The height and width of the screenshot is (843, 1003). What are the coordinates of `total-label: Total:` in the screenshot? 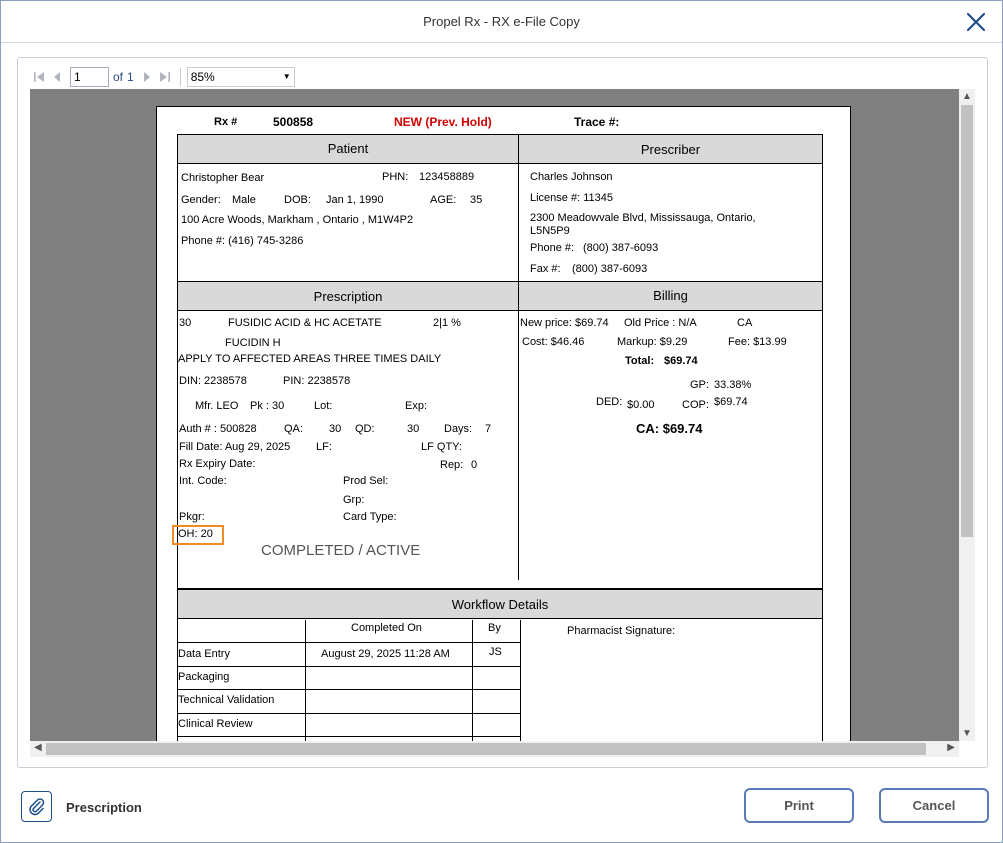 It's located at (640, 361).